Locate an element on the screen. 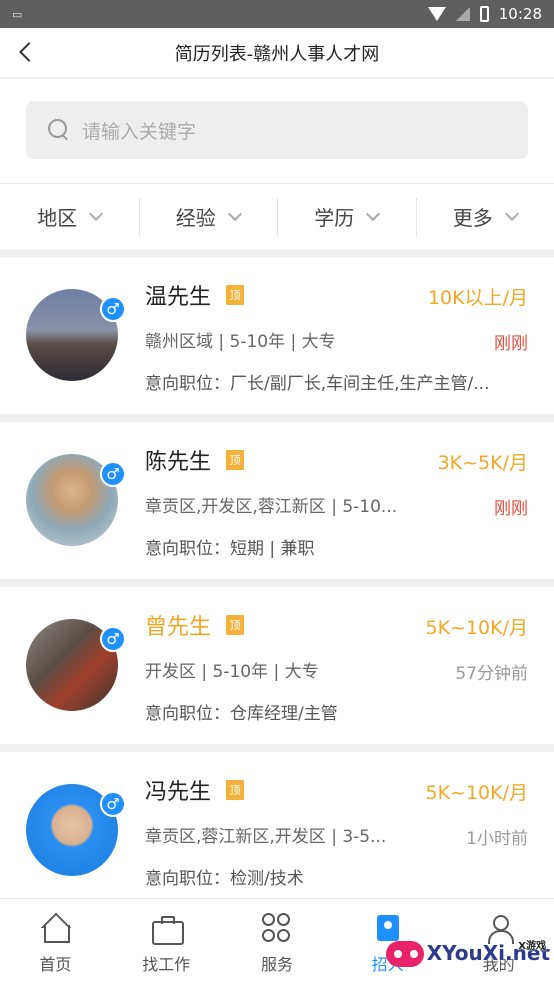 Image resolution: width=554 pixels, height=986 pixels. tab-label: 首页 is located at coordinates (55, 964).